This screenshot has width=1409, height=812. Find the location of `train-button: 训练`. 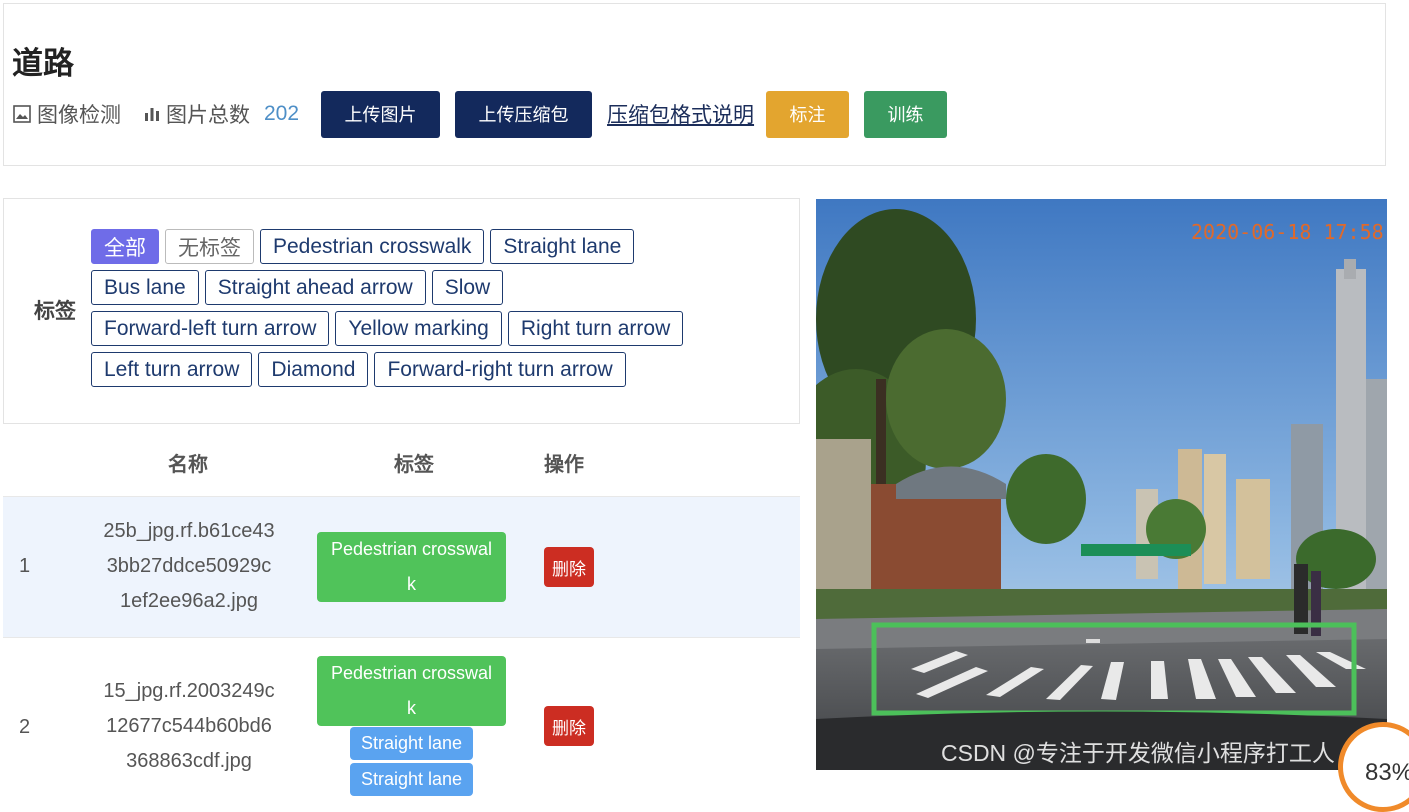

train-button: 训练 is located at coordinates (906, 114).